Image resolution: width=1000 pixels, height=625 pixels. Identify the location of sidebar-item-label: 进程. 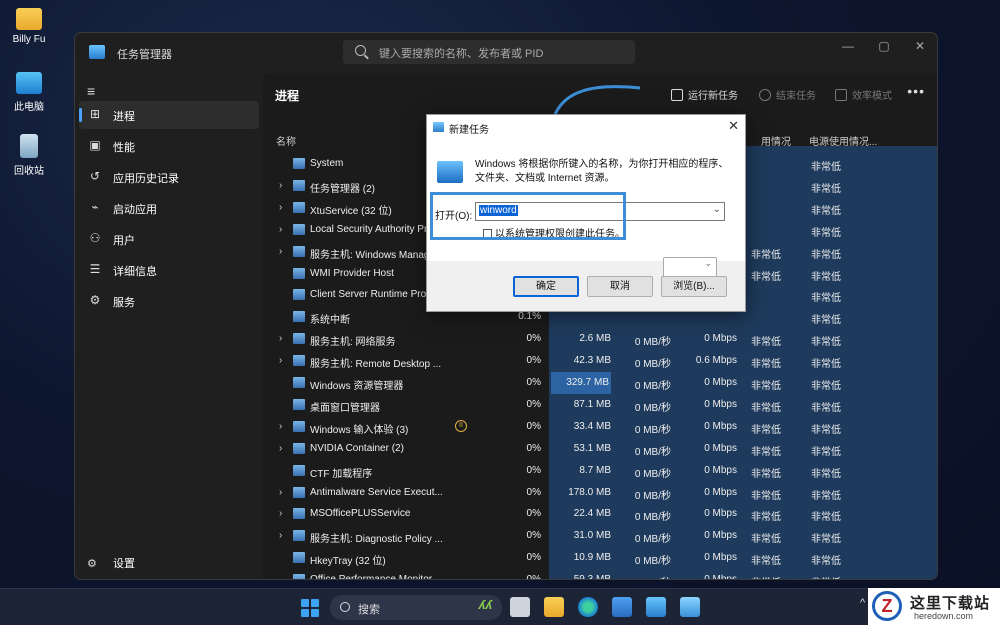
(124, 117).